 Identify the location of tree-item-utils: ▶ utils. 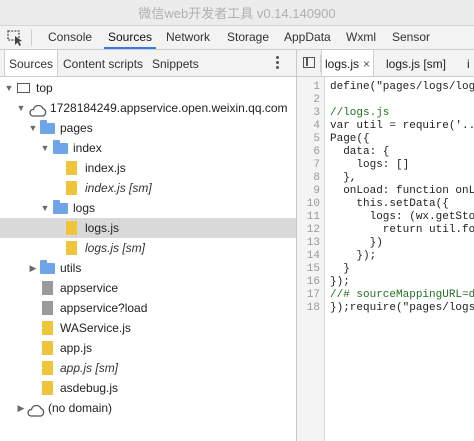
(148, 268).